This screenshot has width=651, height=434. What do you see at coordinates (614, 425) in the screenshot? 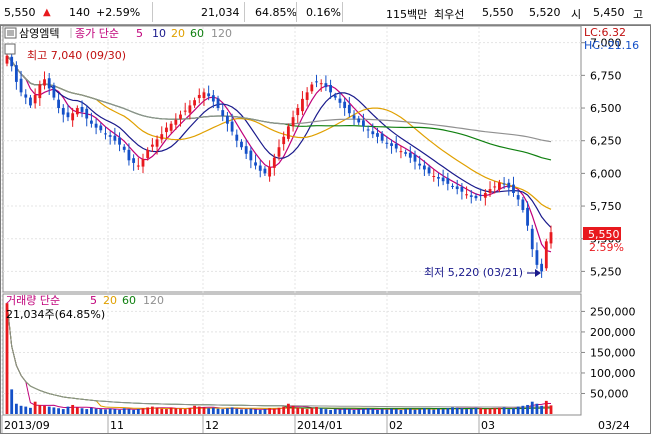
I see `x-tick-label: 03/24` at bounding box center [614, 425].